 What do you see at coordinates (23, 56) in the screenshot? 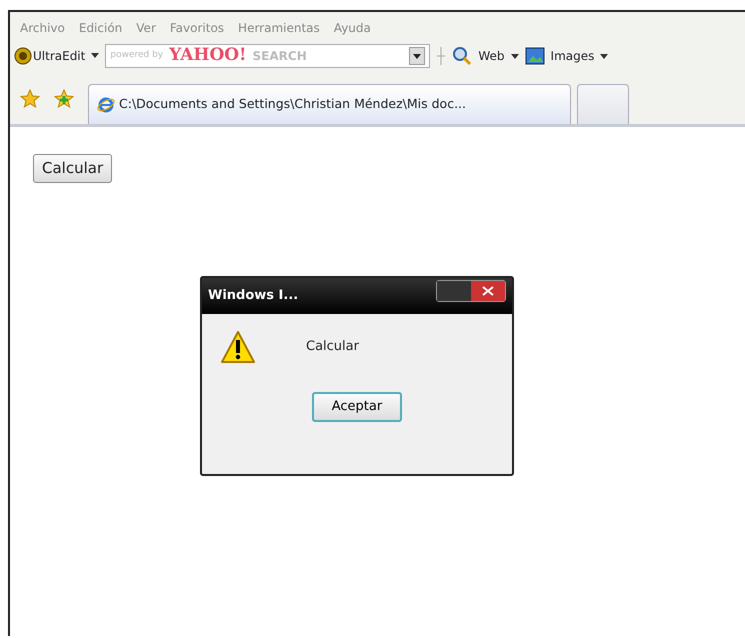
I see `ultraedit-icon` at bounding box center [23, 56].